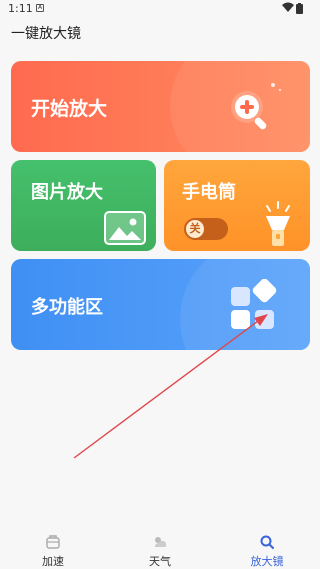 The height and width of the screenshot is (569, 320). I want to click on picture-magnify-card: 图片放大, so click(83, 205).